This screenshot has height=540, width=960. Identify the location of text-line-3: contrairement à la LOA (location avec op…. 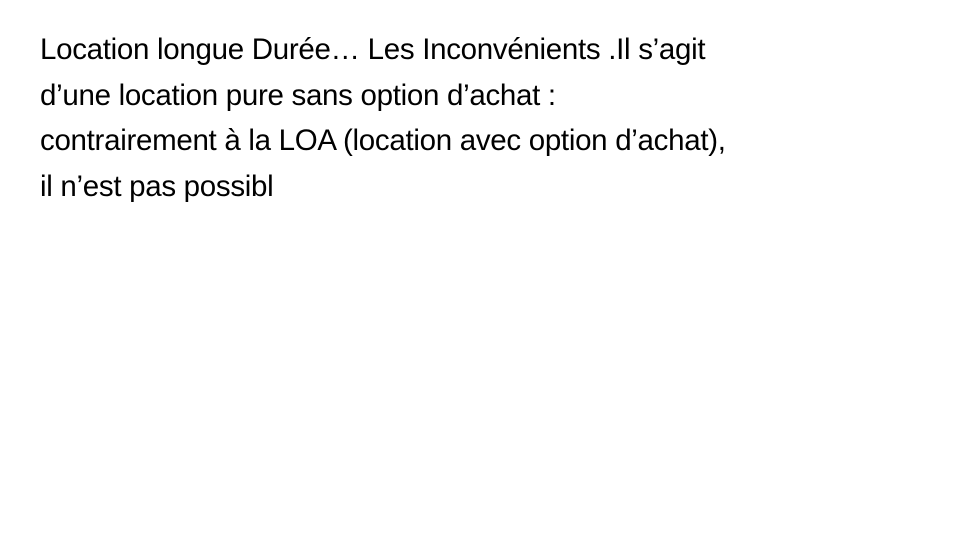
(383, 140).